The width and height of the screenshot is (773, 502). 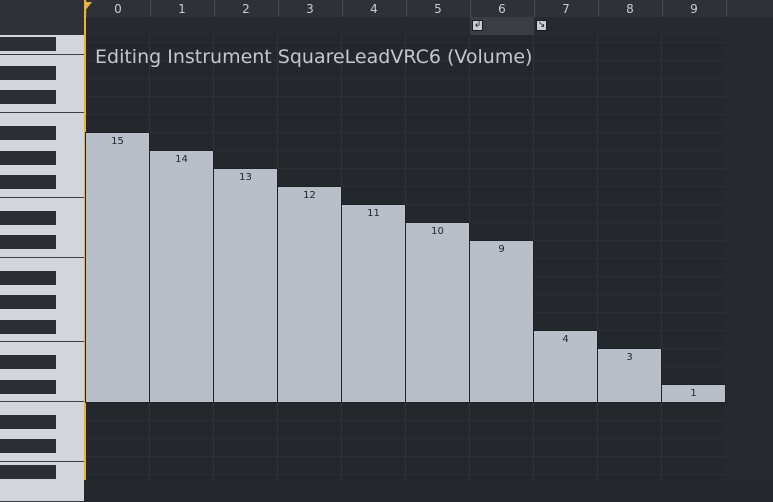 I want to click on envelope-bar: 15, so click(x=117, y=267).